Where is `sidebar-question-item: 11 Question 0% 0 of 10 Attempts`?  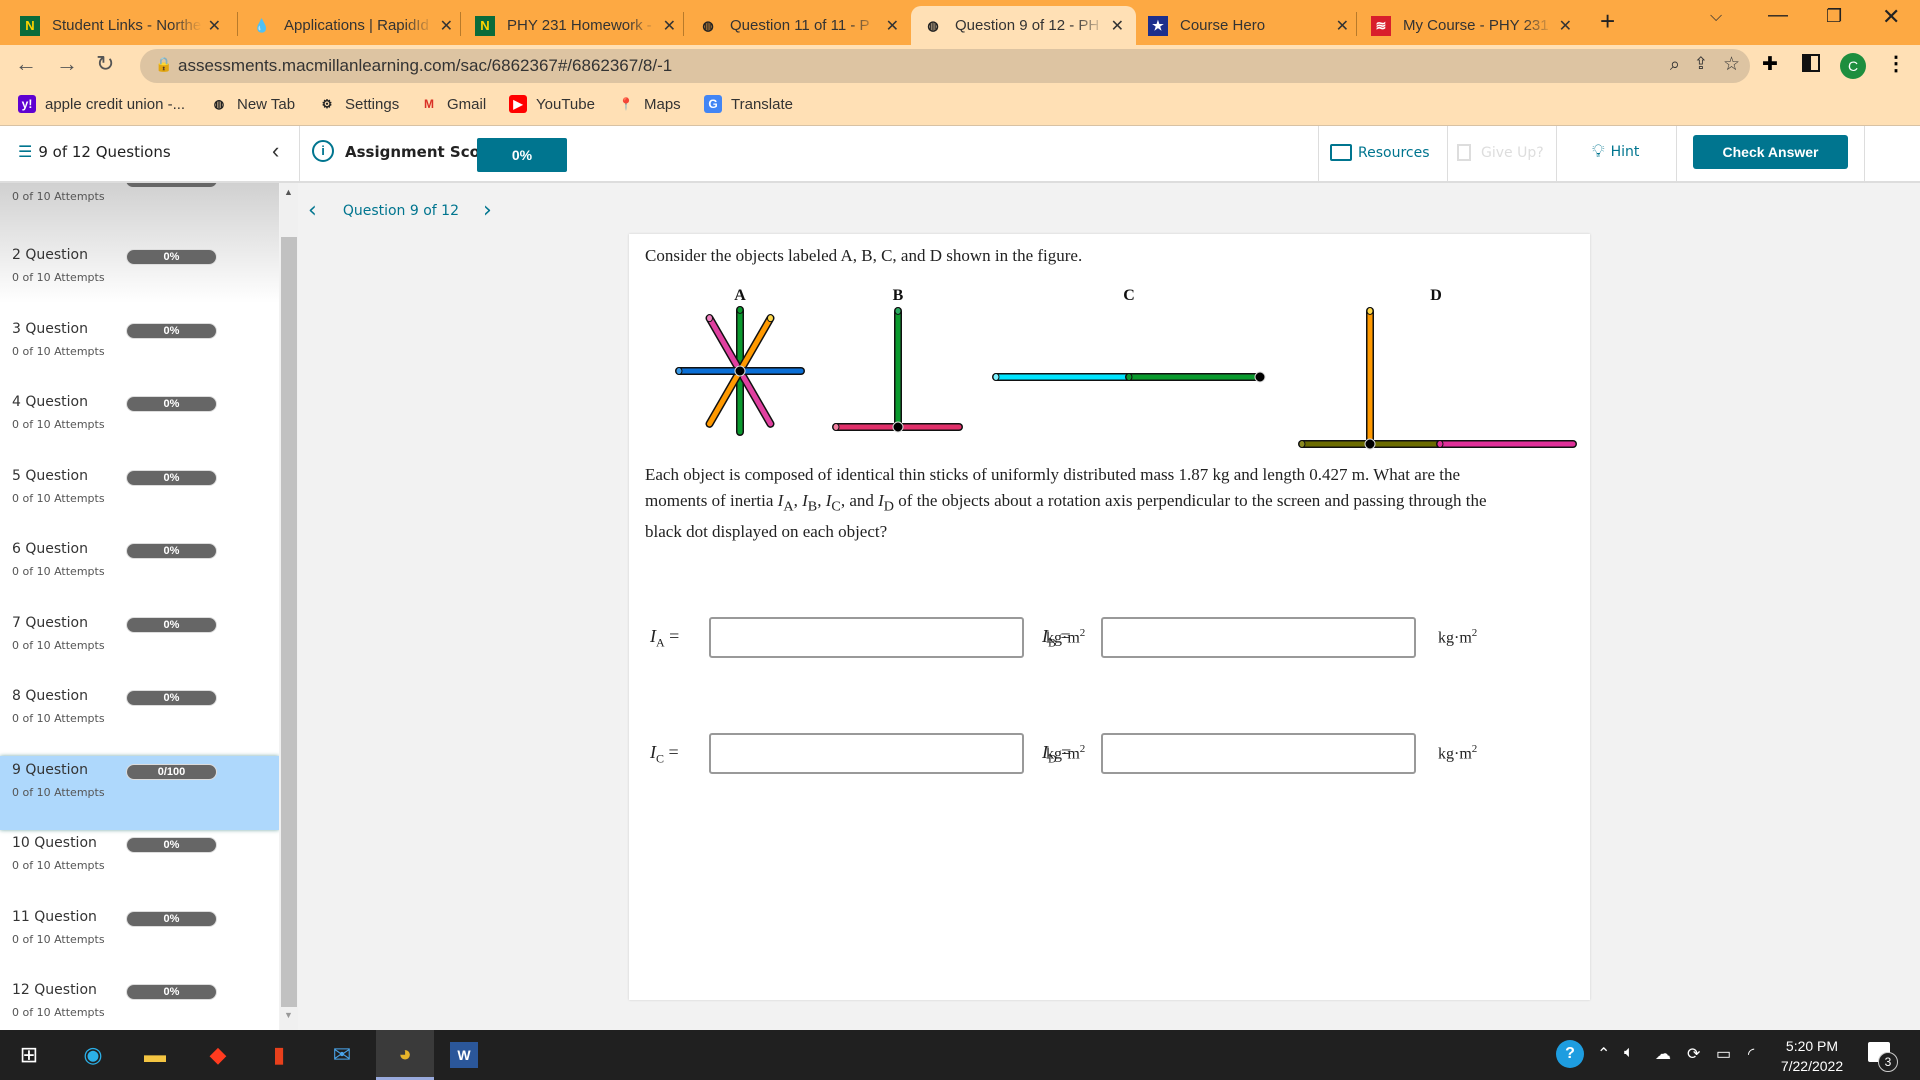
sidebar-question-item: 11 Question 0% 0 of 10 Attempts is located at coordinates (139, 940).